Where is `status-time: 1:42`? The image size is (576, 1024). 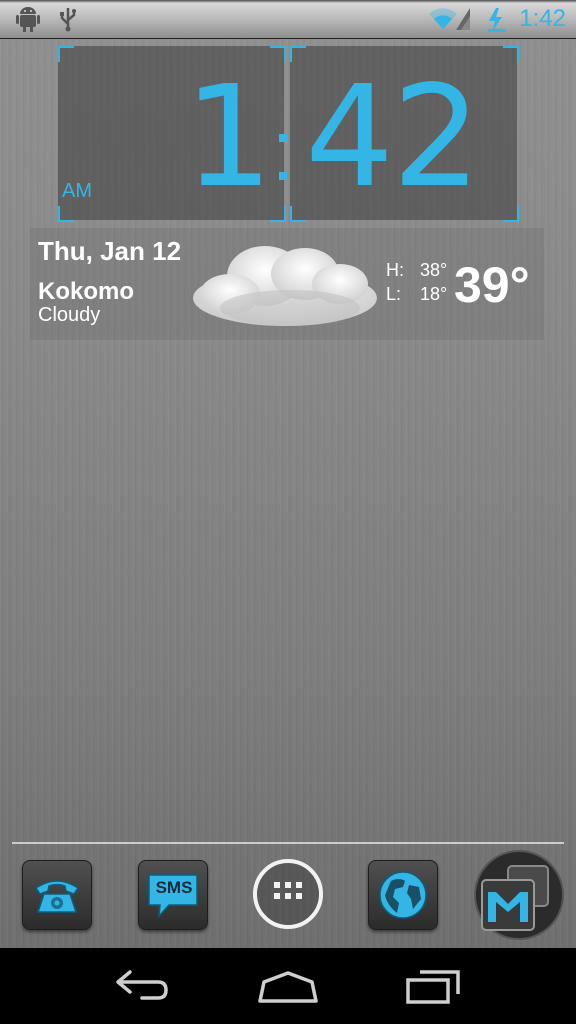
status-time: 1:42 is located at coordinates (542, 18).